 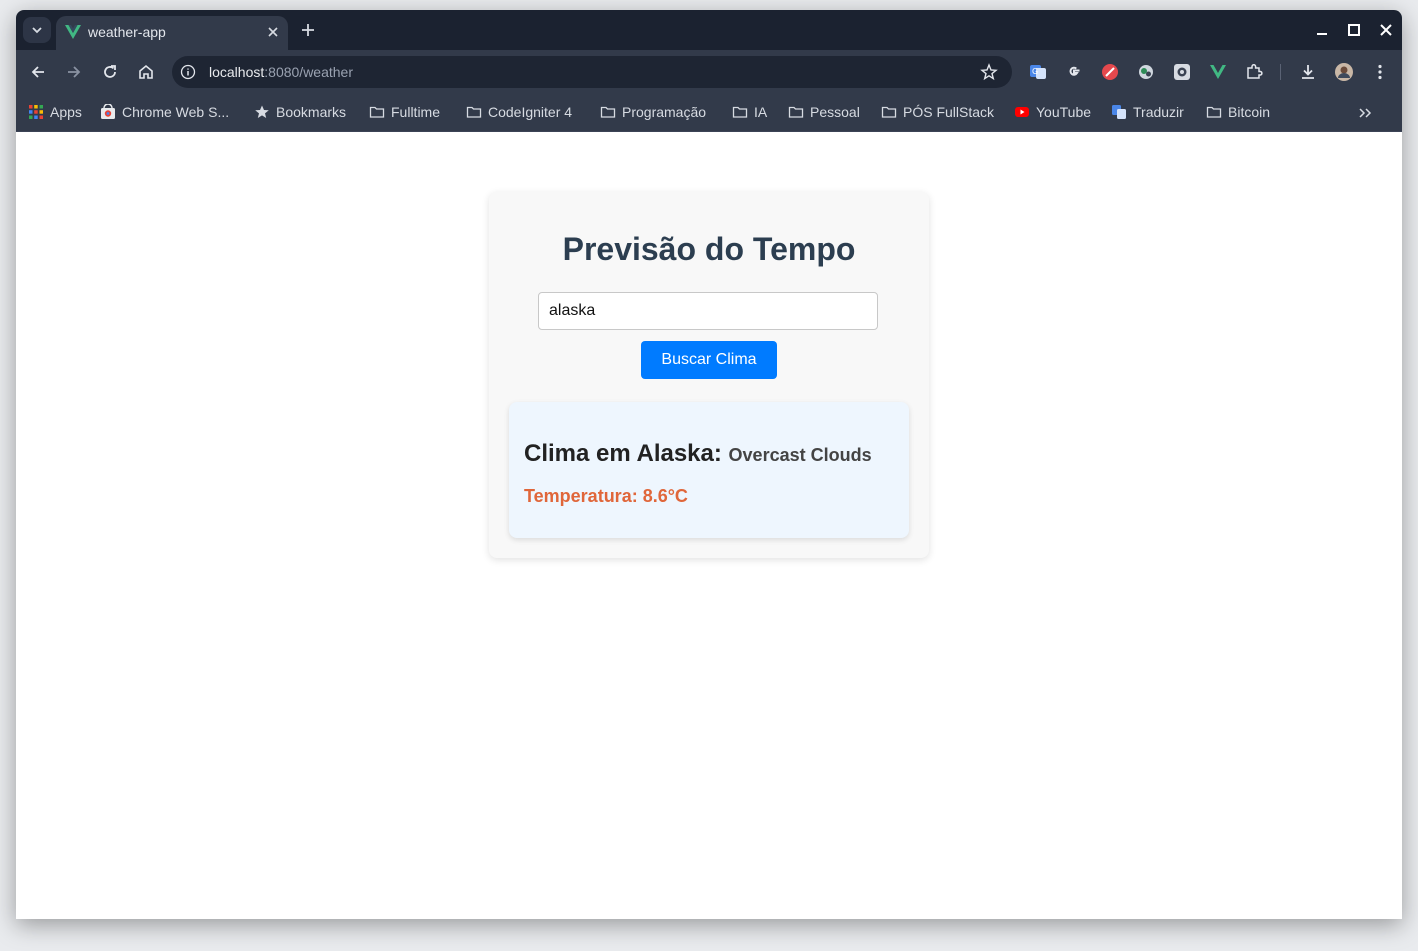 What do you see at coordinates (800, 455) in the screenshot?
I see `weather-description: Overcast Clouds` at bounding box center [800, 455].